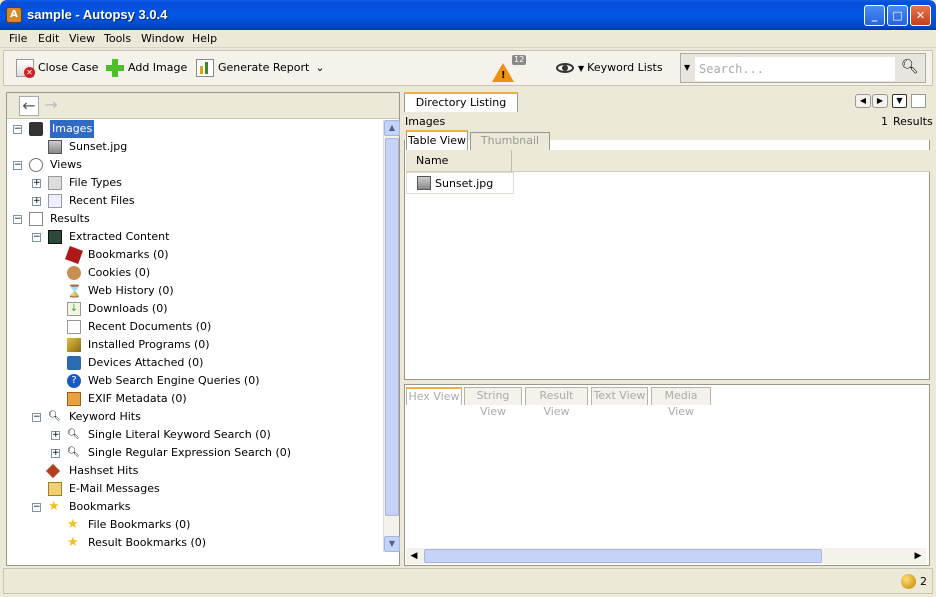 The height and width of the screenshot is (597, 936). What do you see at coordinates (920, 15) in the screenshot?
I see `close-window-button: ✕` at bounding box center [920, 15].